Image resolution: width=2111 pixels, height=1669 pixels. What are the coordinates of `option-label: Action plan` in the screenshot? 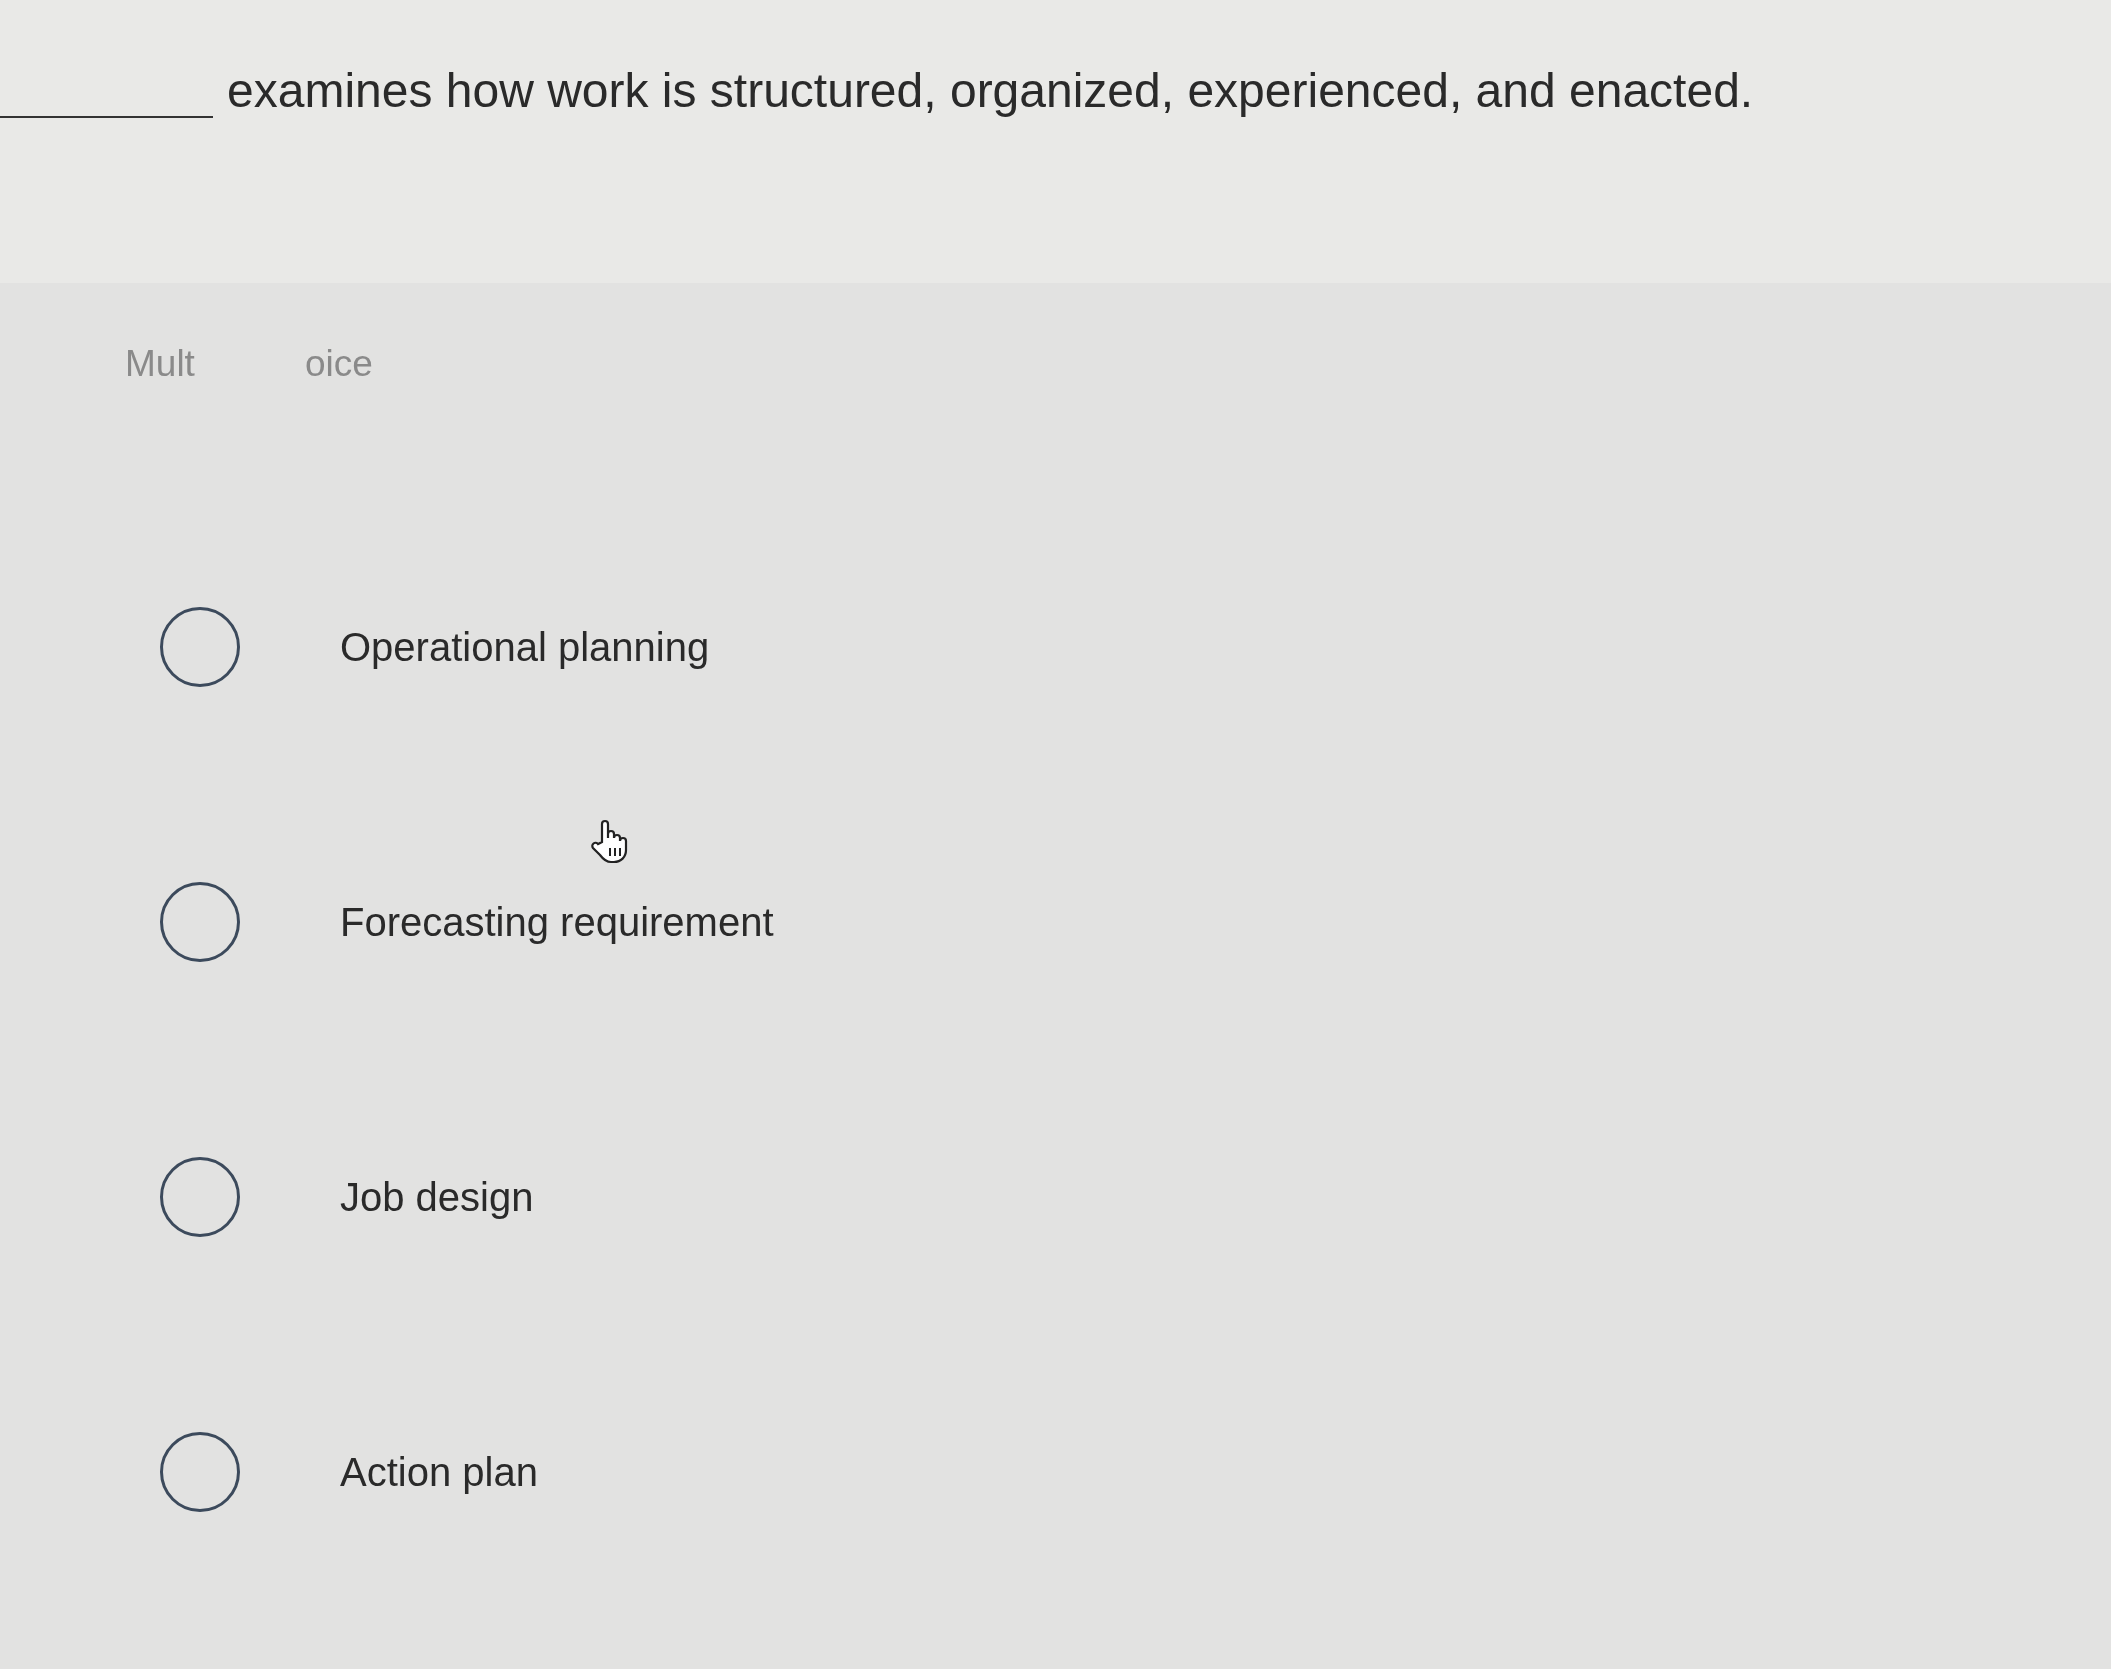 It's located at (439, 1472).